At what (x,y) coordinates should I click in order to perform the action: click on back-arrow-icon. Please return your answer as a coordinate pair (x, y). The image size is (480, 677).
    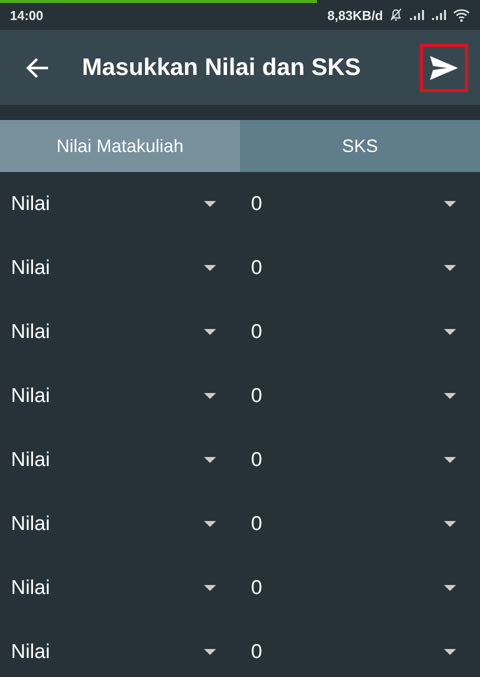
    Looking at the image, I should click on (38, 67).